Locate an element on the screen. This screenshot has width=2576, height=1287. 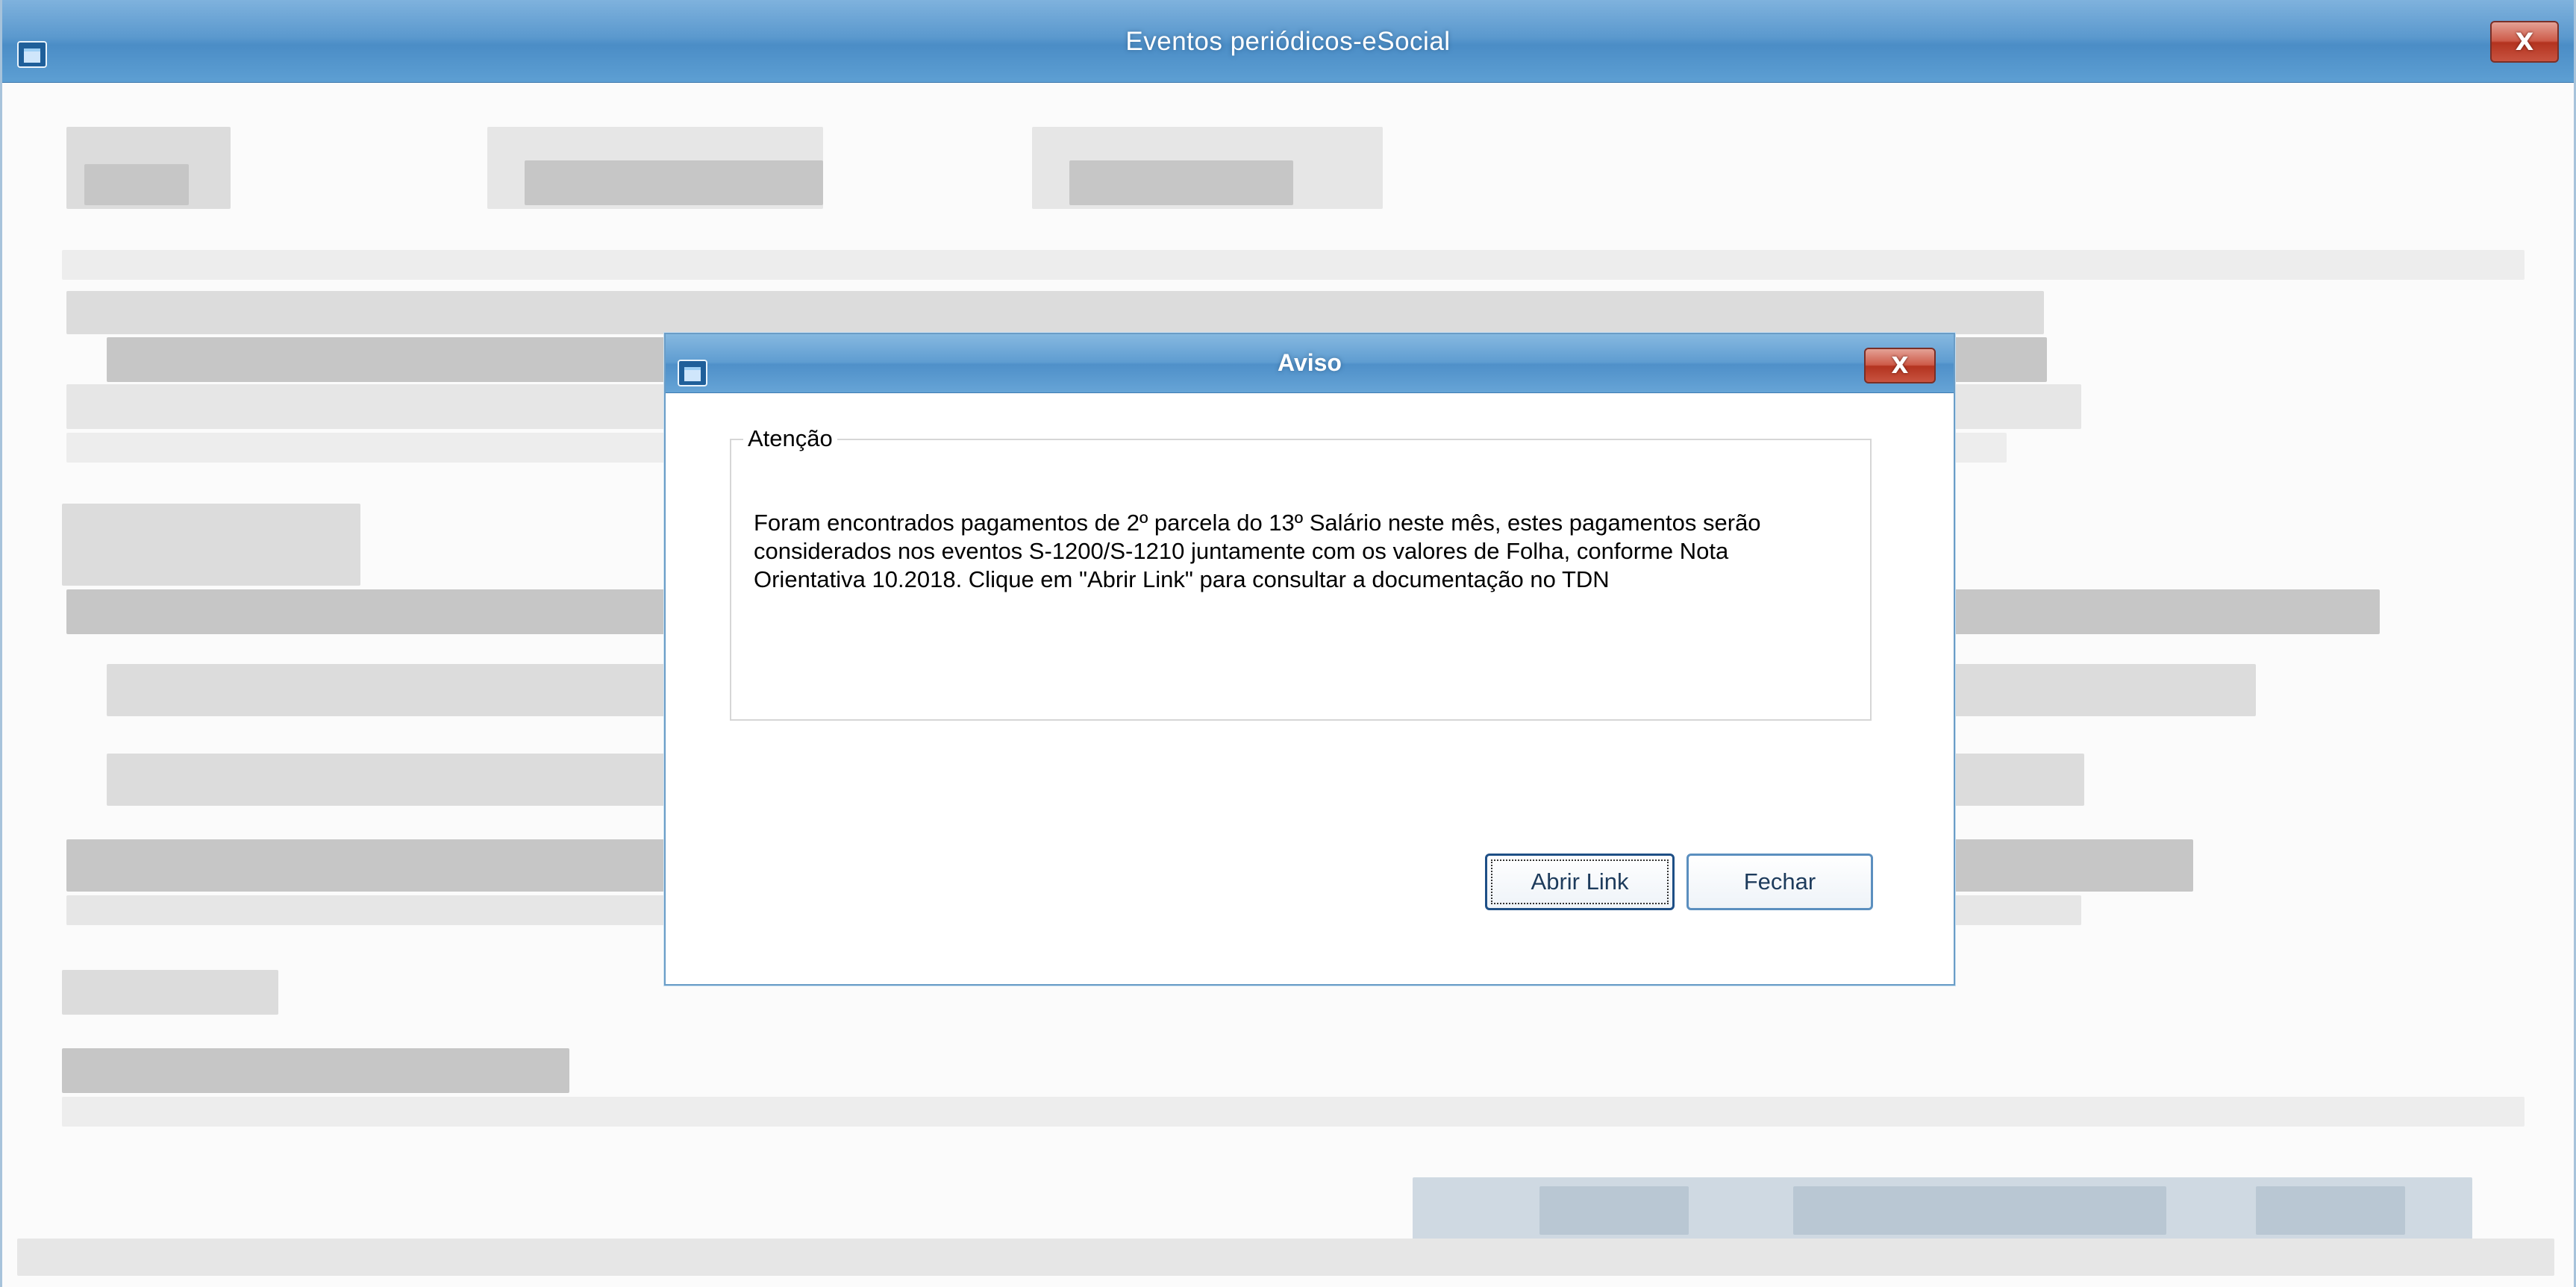
dialog-titlebar: Aviso X is located at coordinates (1310, 363).